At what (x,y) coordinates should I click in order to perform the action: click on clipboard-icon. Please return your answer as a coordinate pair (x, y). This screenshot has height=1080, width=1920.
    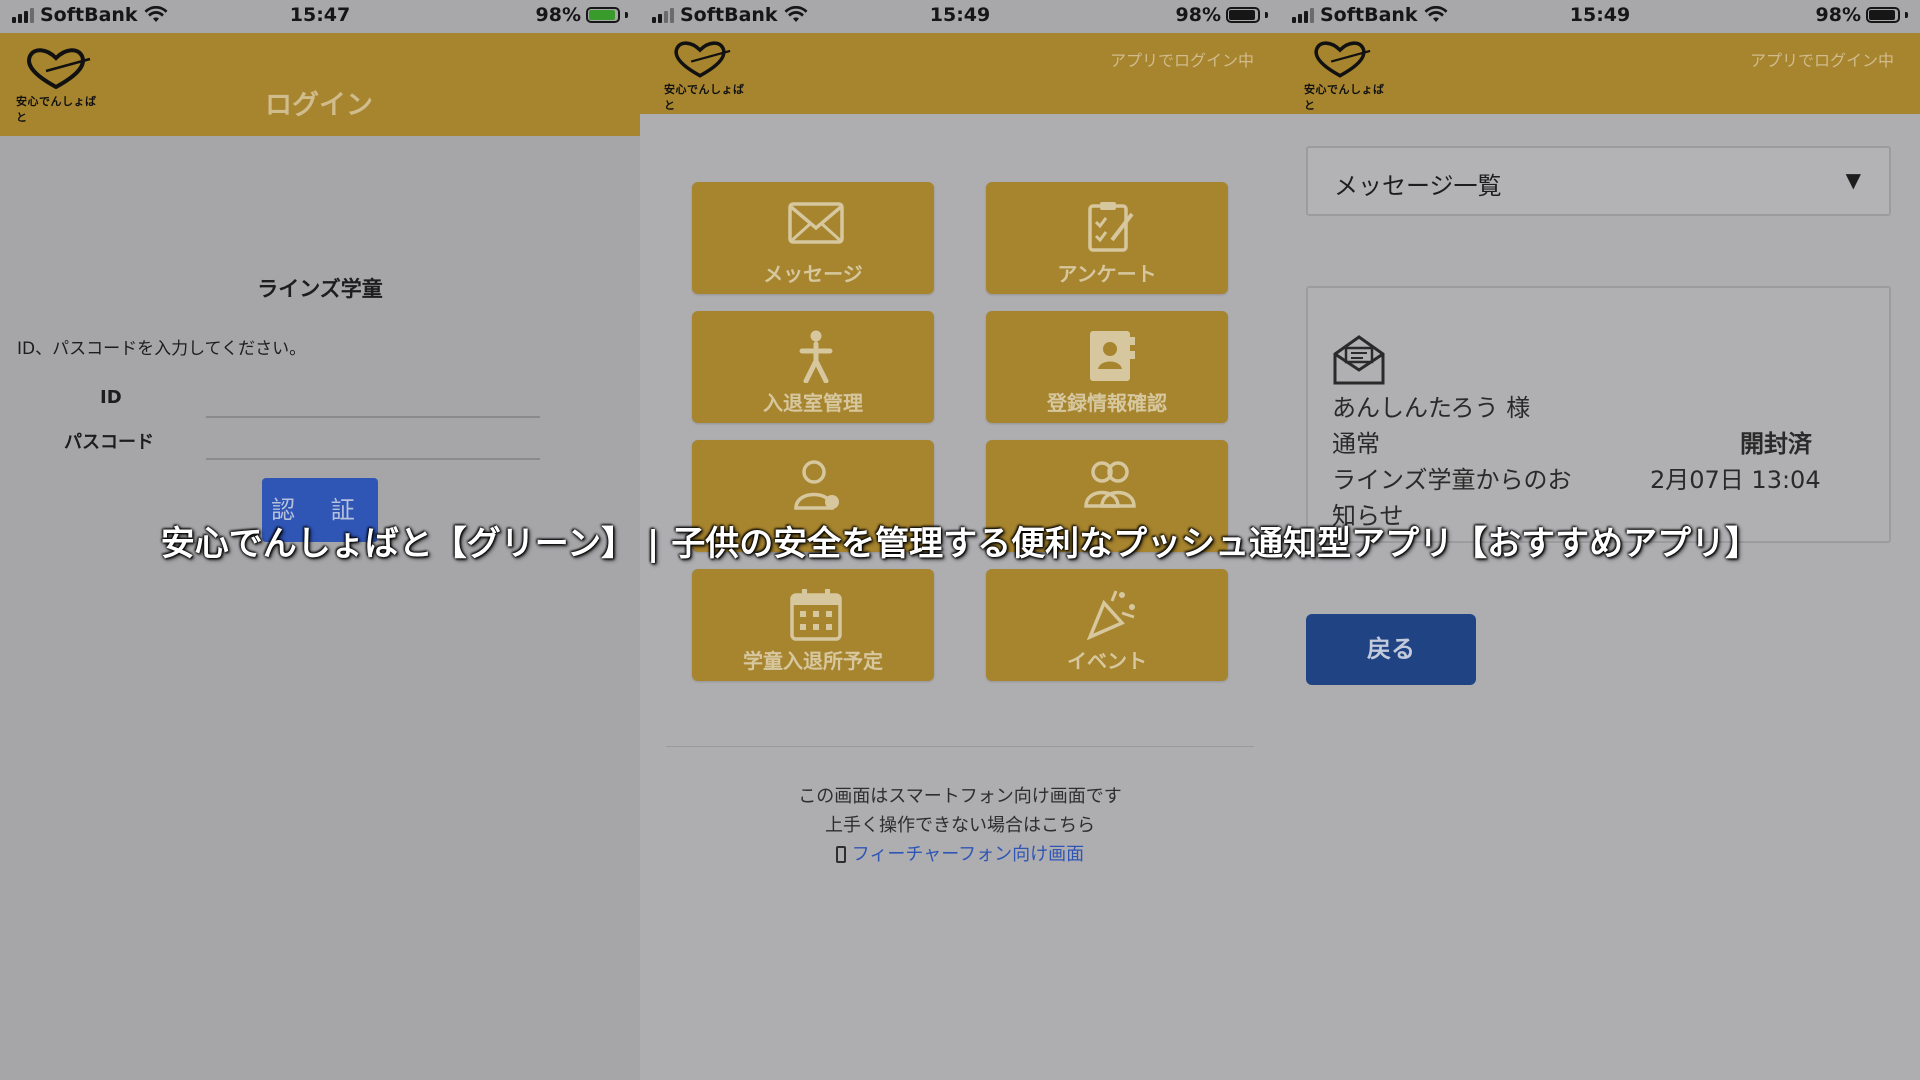
    Looking at the image, I should click on (1111, 227).